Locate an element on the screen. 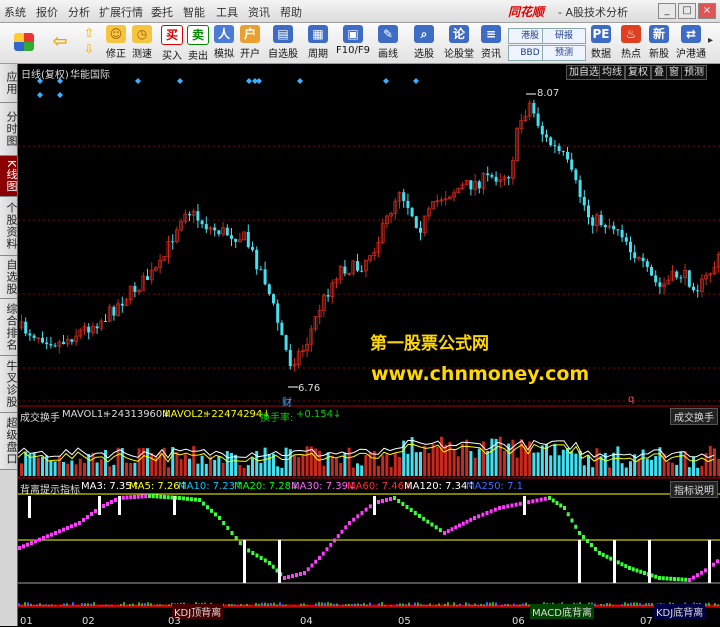 The height and width of the screenshot is (627, 720). volume-panel-selector: 成交换手 is located at coordinates (694, 416).